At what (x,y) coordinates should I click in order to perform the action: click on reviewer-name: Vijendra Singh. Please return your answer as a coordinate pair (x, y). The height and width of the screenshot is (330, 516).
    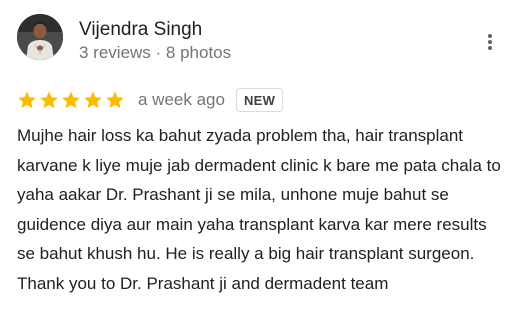
    Looking at the image, I should click on (140, 30).